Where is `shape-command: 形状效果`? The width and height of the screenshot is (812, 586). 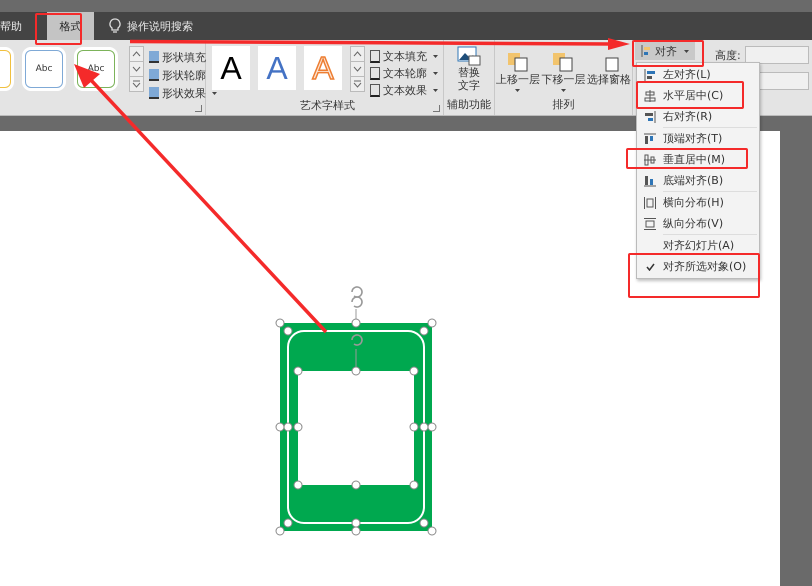 shape-command: 形状效果 is located at coordinates (184, 93).